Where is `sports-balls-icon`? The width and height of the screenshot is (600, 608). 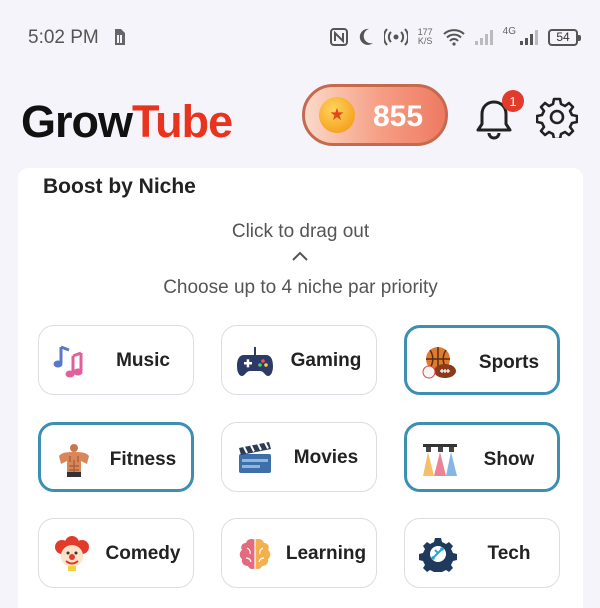 sports-balls-icon is located at coordinates (439, 363).